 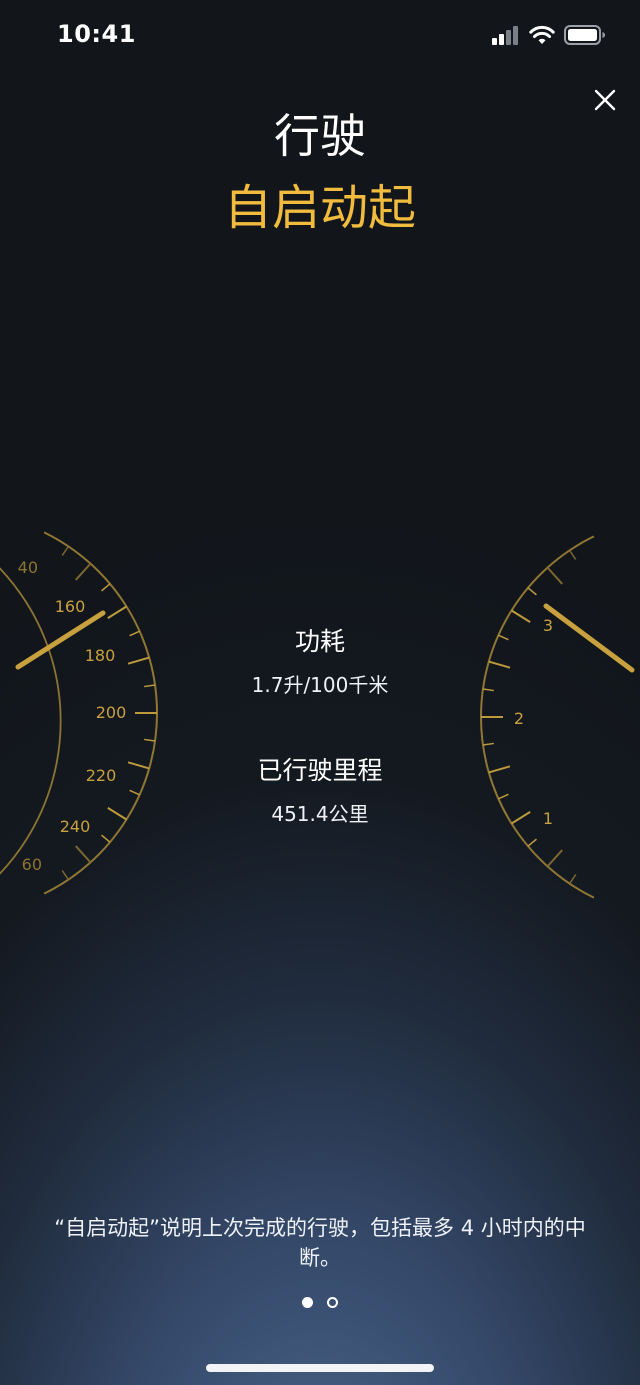 I want to click on cellular-signal-icon, so click(x=505, y=35).